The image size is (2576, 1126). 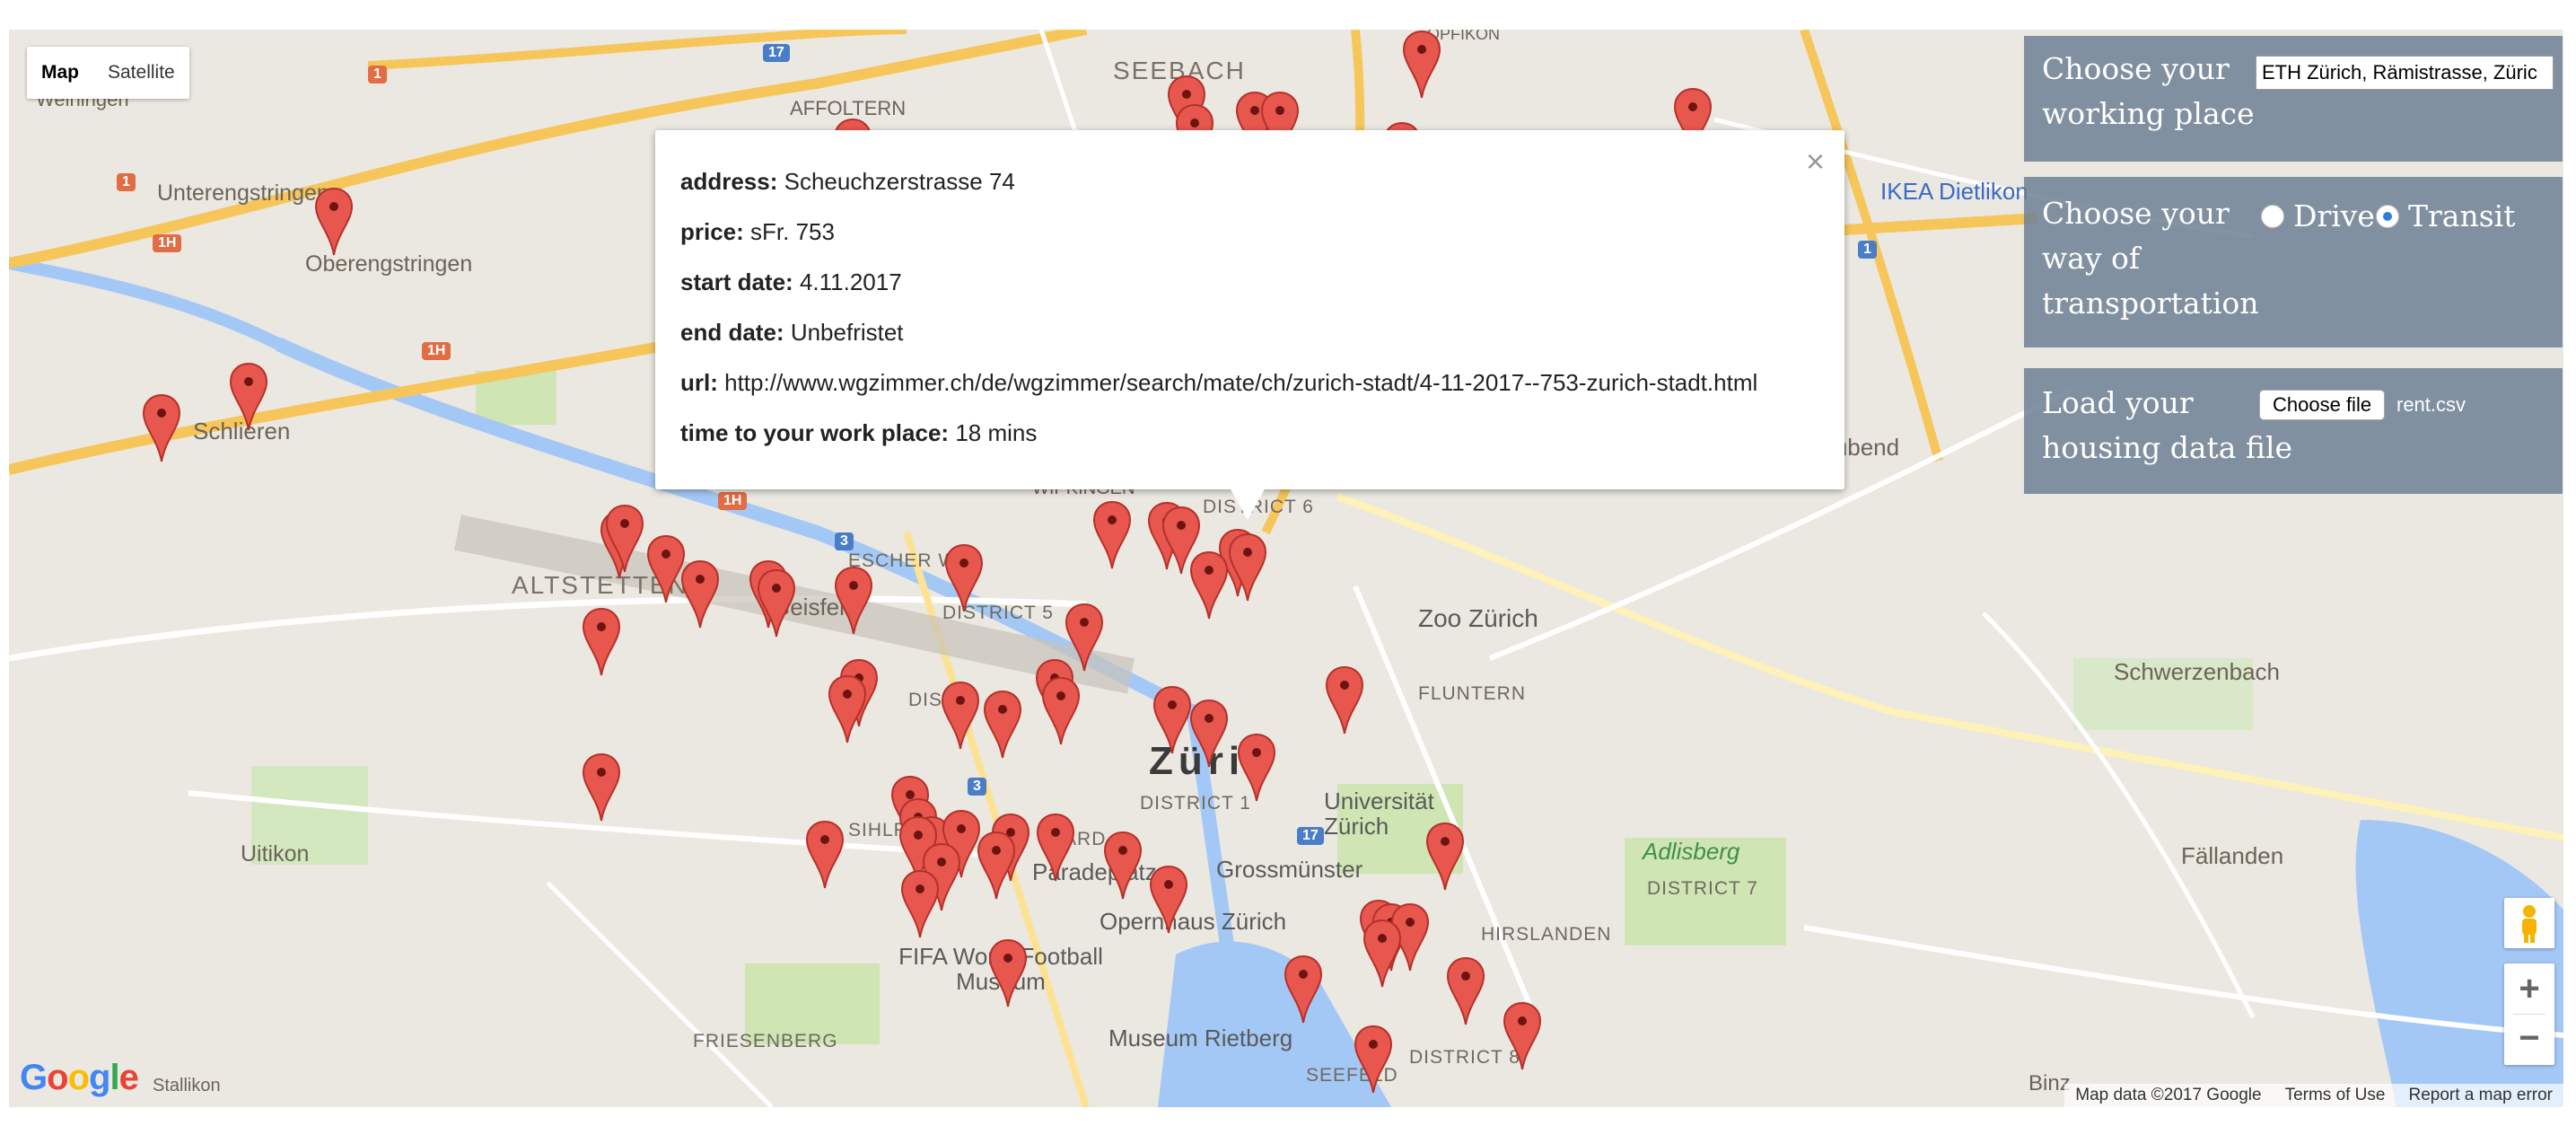 What do you see at coordinates (60, 73) in the screenshot?
I see `map-type-map-button: Map` at bounding box center [60, 73].